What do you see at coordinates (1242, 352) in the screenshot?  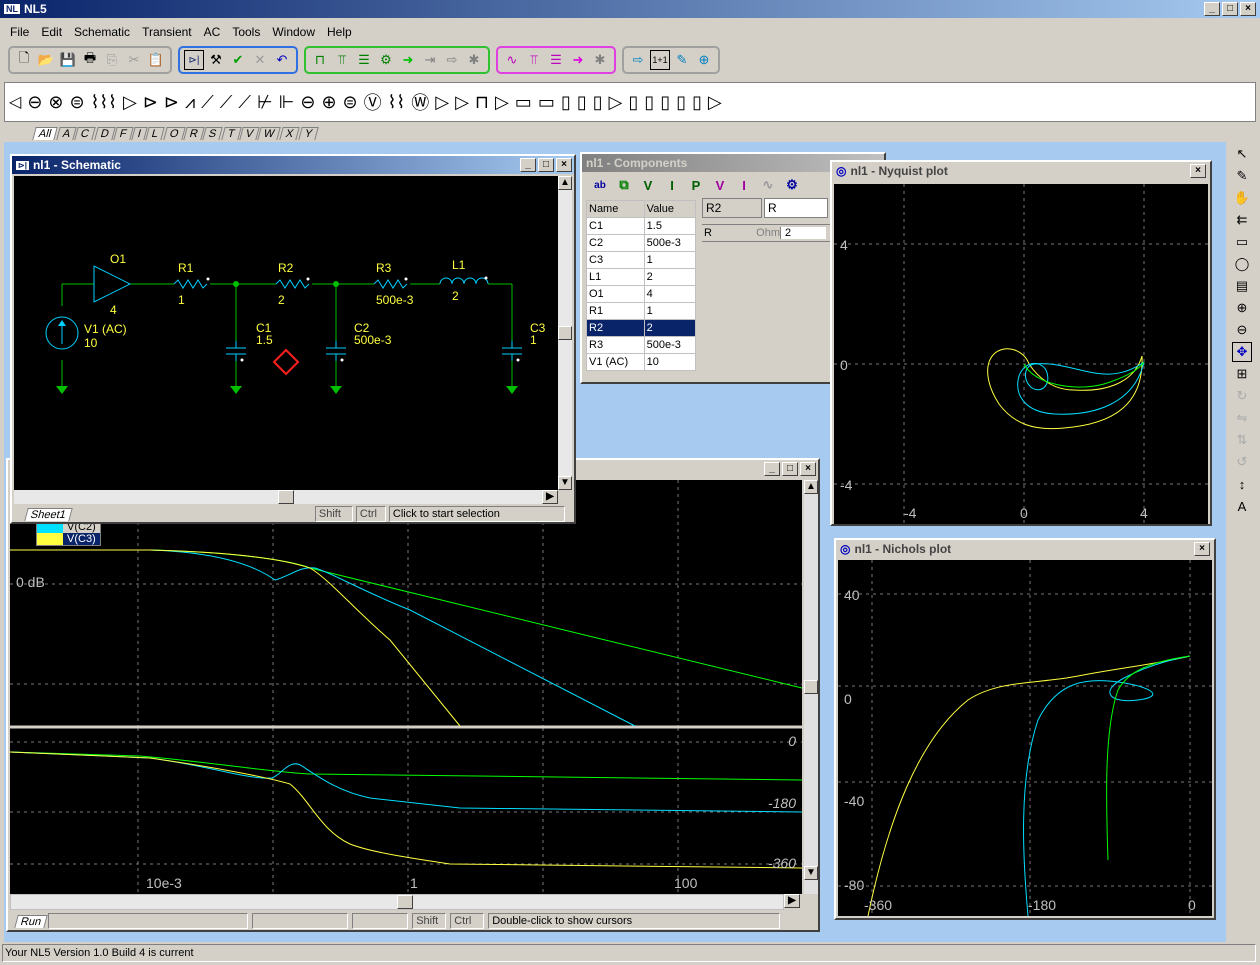 I see `zoom-fit-icon: ✥` at bounding box center [1242, 352].